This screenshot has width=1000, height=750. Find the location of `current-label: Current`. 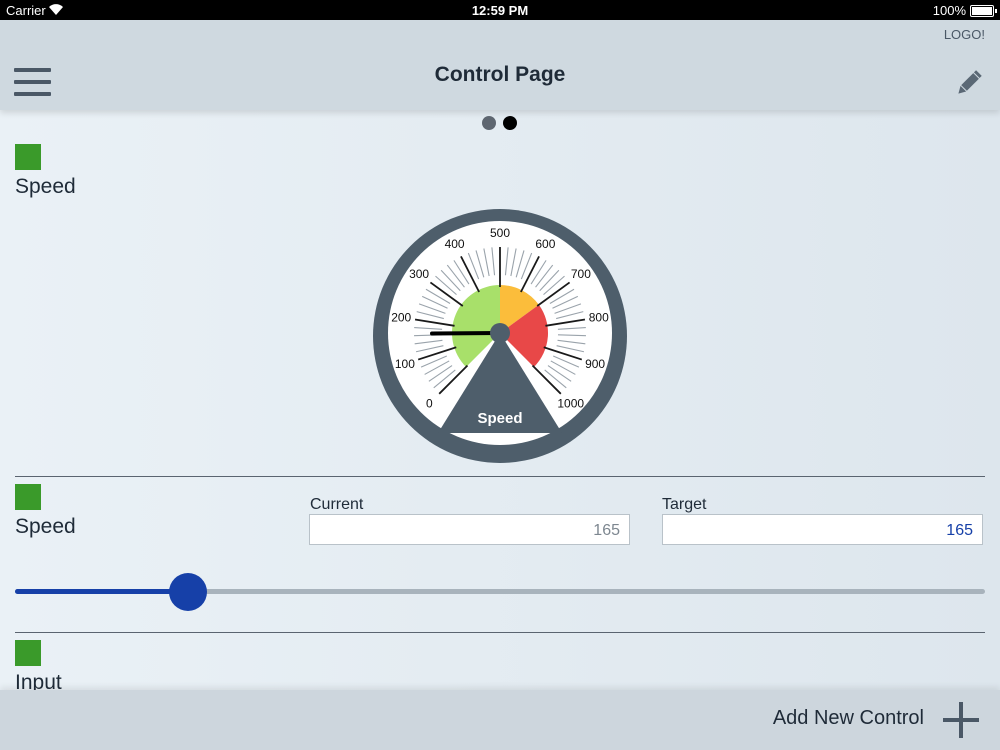

current-label: Current is located at coordinates (337, 504).